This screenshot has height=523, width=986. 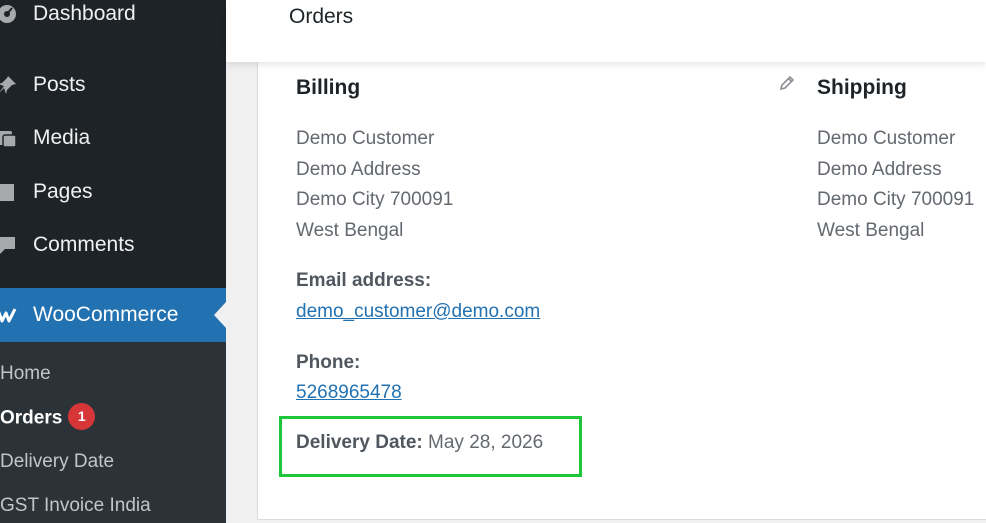 I want to click on sidebar-item-comments: Comments, so click(x=113, y=245).